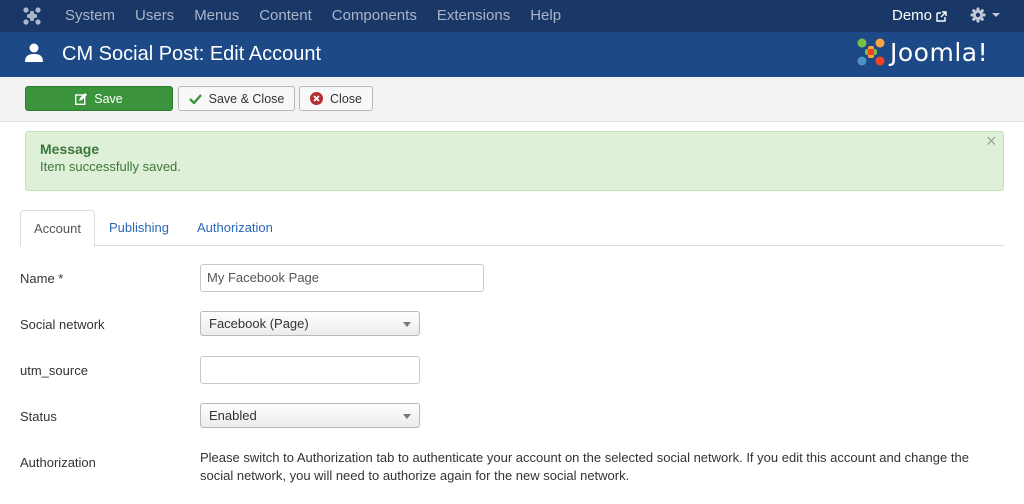  What do you see at coordinates (216, 16) in the screenshot?
I see `menu-menus: Menus` at bounding box center [216, 16].